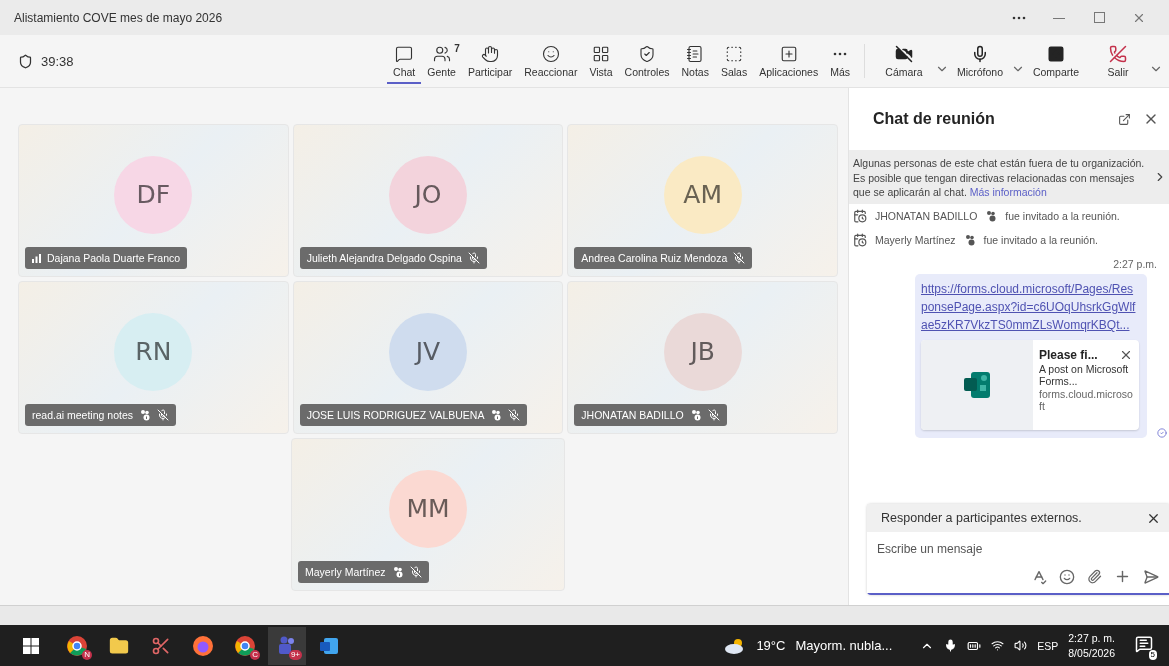 The image size is (1169, 666). I want to click on toolbar-button: Reaccionar, so click(551, 61).